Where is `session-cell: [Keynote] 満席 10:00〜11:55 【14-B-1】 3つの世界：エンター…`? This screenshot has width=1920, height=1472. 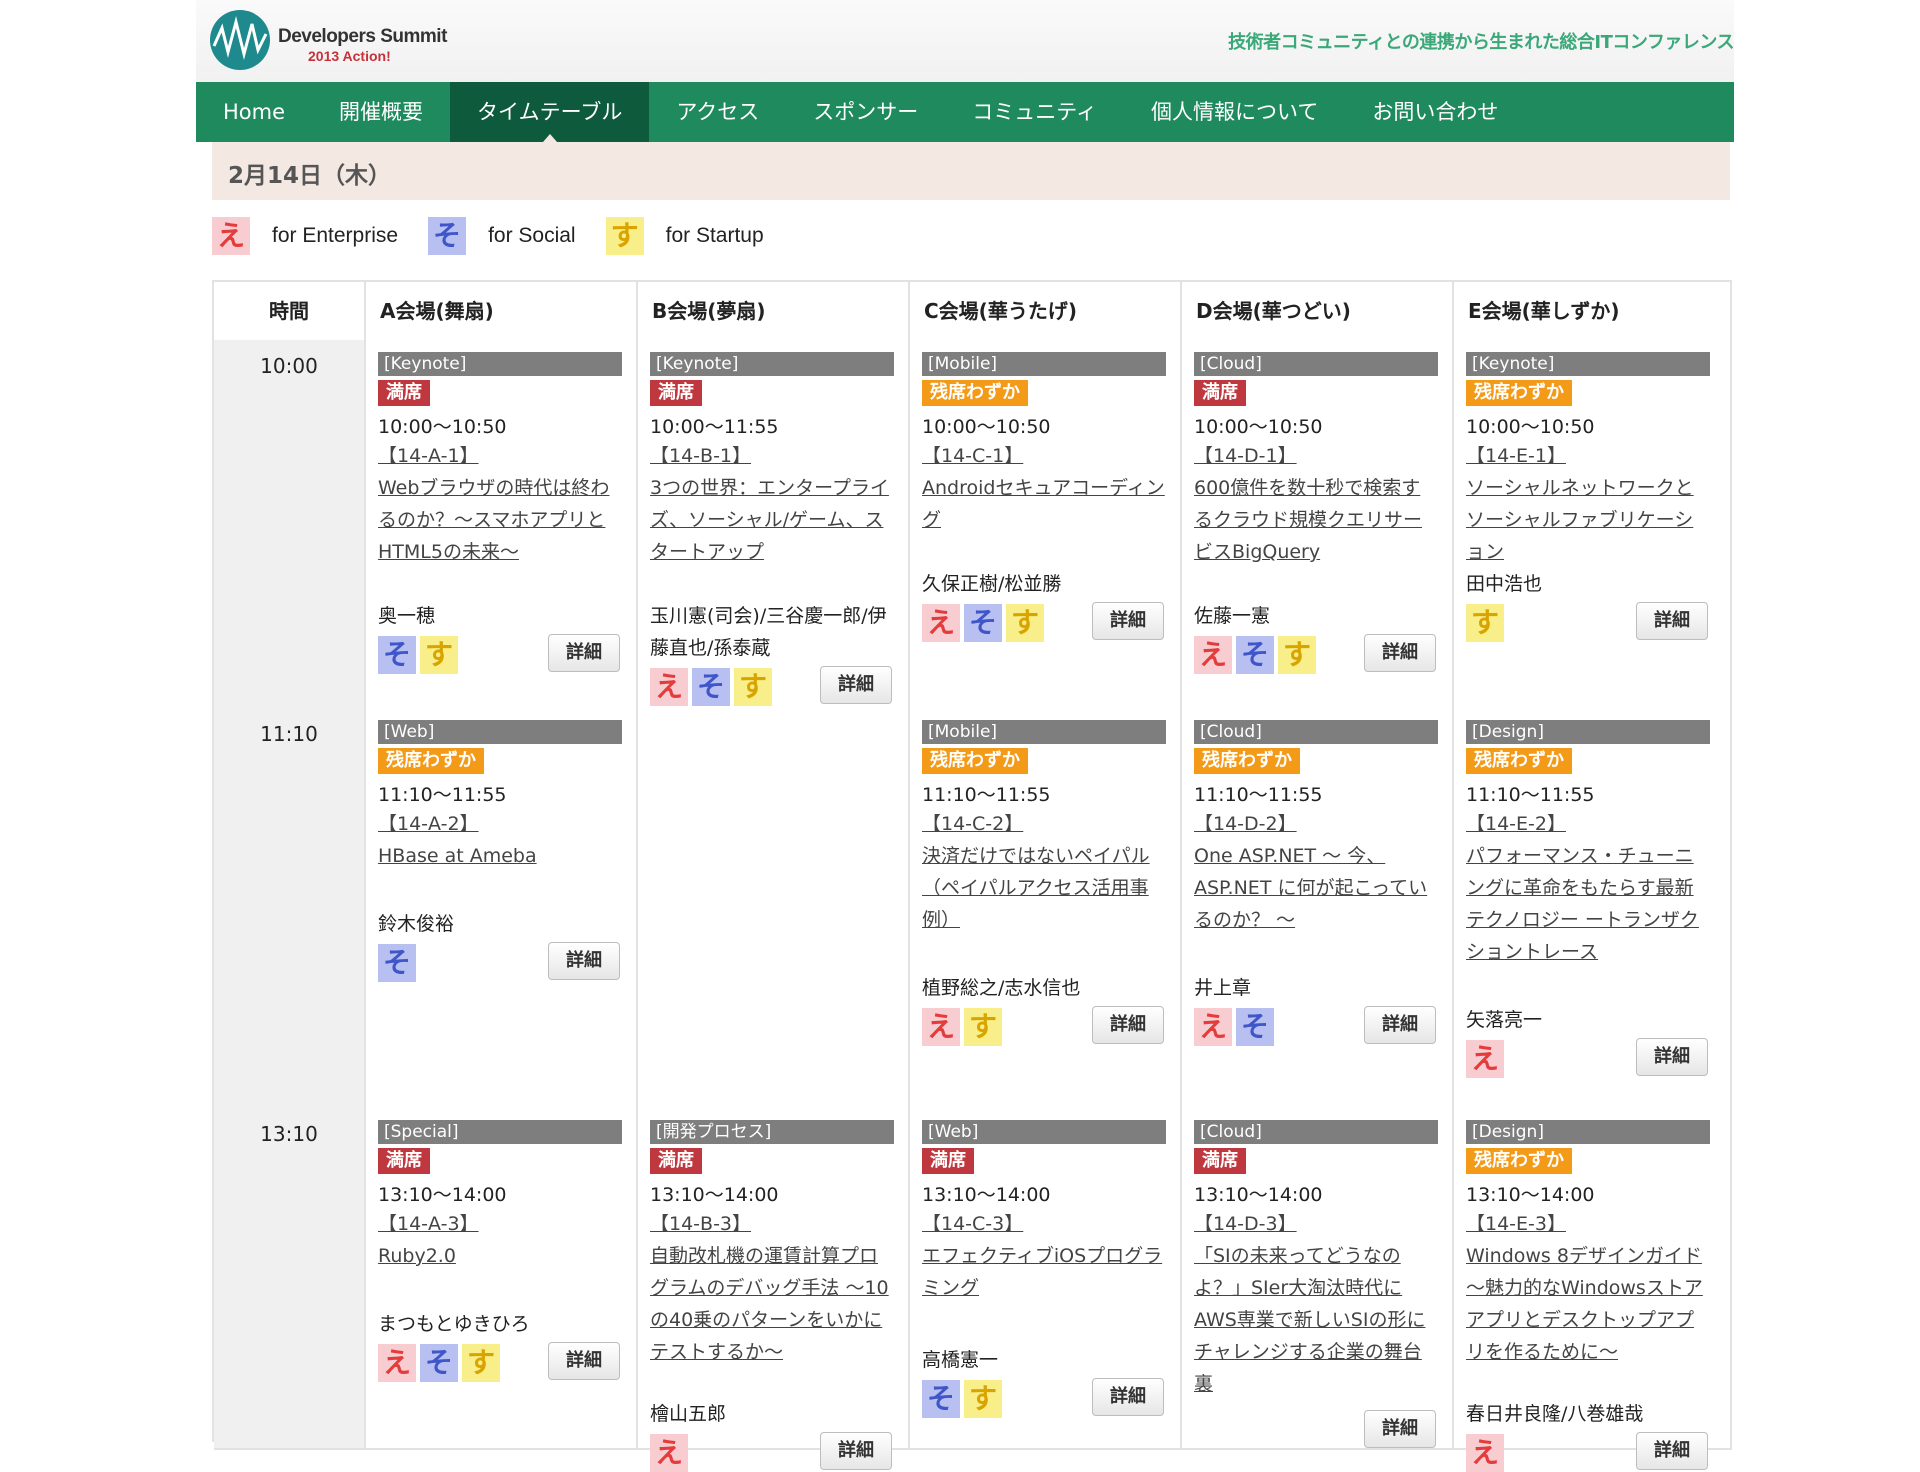 session-cell: [Keynote] 満席 10:00〜11:55 【14-B-1】 3つの世界：エンター… is located at coordinates (774, 524).